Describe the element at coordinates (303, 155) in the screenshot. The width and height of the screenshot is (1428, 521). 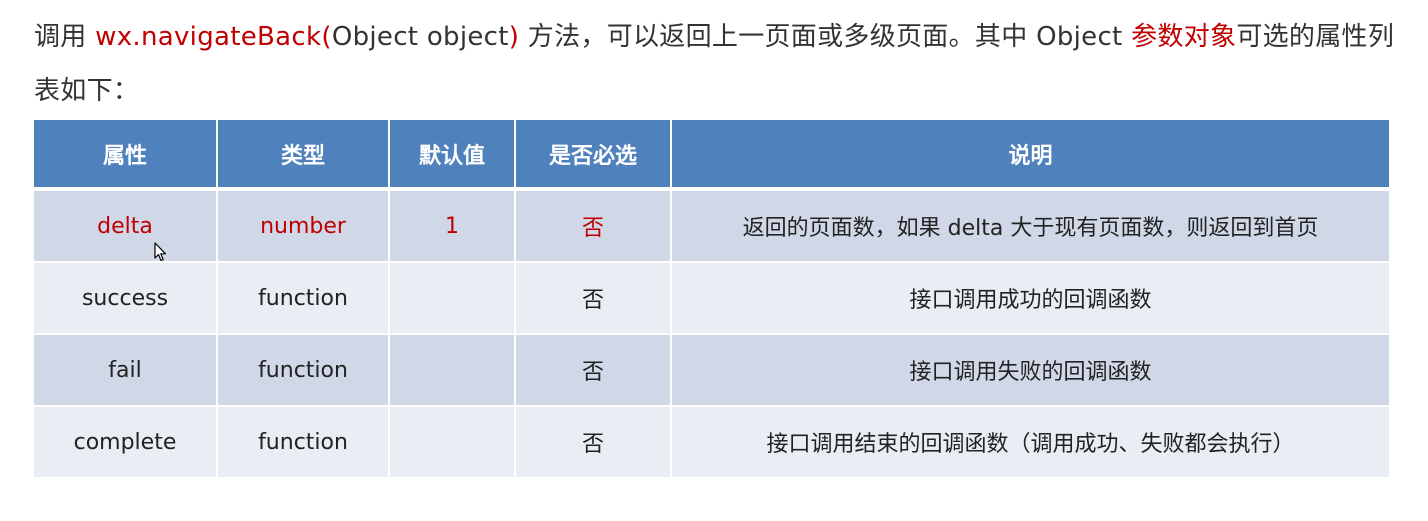
I see `header-type: 类型` at that location.